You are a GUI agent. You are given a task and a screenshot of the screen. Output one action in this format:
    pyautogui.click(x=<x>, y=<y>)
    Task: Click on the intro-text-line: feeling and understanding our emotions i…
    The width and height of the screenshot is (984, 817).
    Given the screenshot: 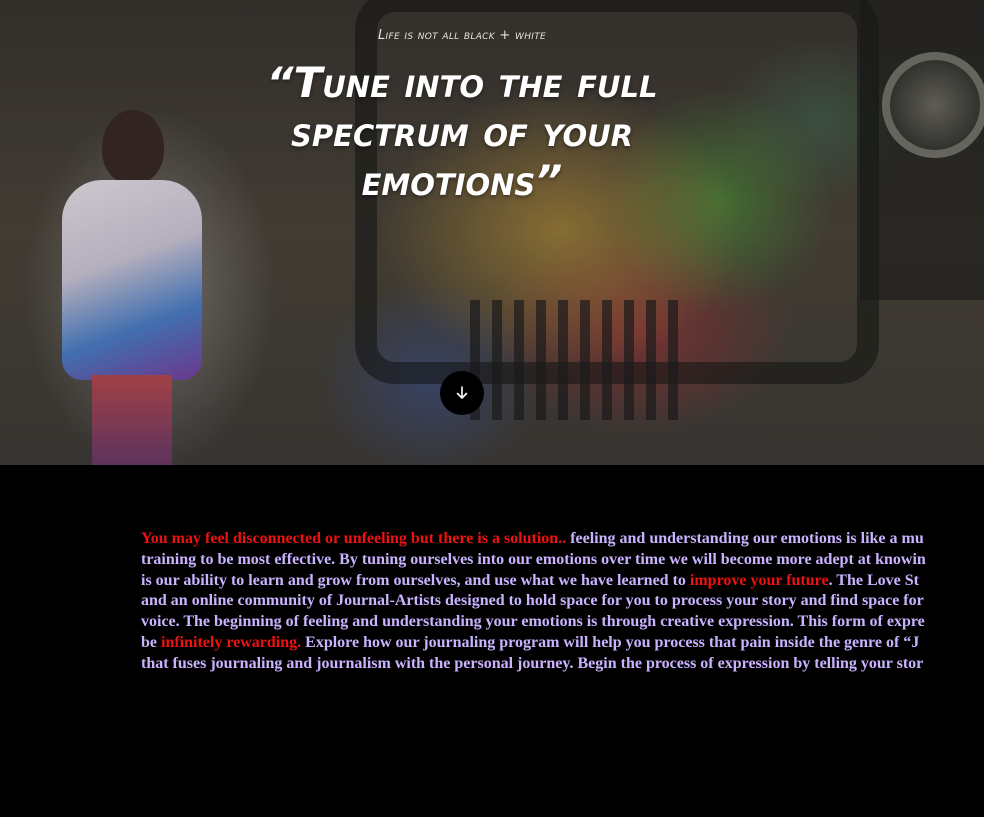 What is the action you would take?
    pyautogui.click(x=747, y=538)
    